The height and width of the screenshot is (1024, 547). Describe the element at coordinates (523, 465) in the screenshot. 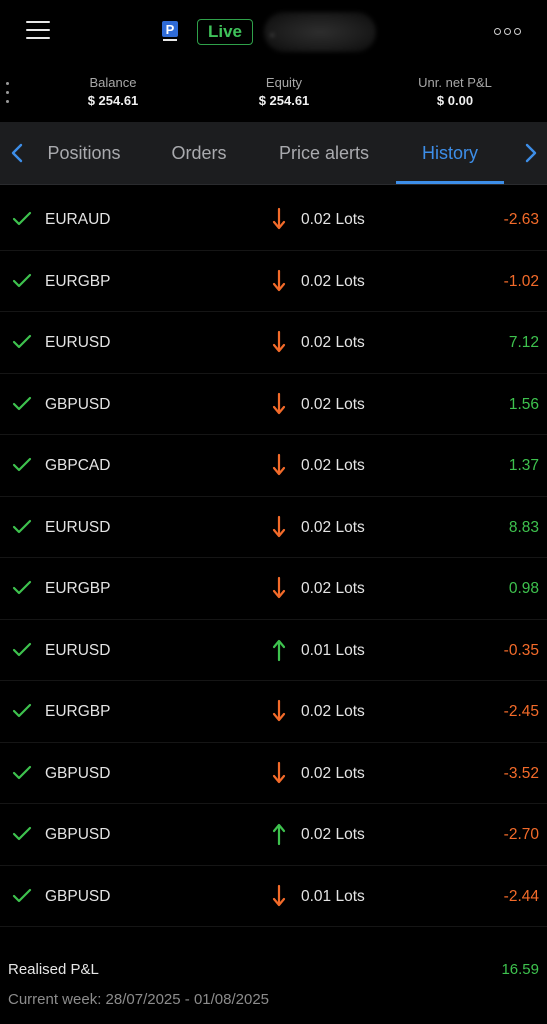

I see `trade-pnl: 1.37` at that location.